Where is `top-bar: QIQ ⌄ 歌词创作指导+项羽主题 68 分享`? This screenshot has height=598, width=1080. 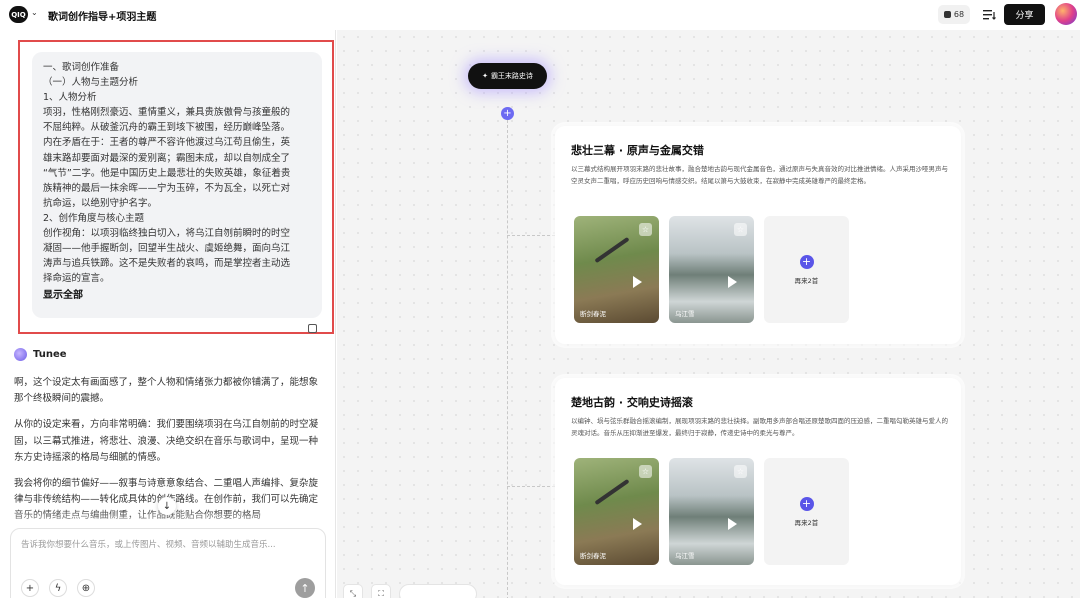
top-bar: QIQ ⌄ 歌词创作指导+项羽主题 68 分享 is located at coordinates (540, 15).